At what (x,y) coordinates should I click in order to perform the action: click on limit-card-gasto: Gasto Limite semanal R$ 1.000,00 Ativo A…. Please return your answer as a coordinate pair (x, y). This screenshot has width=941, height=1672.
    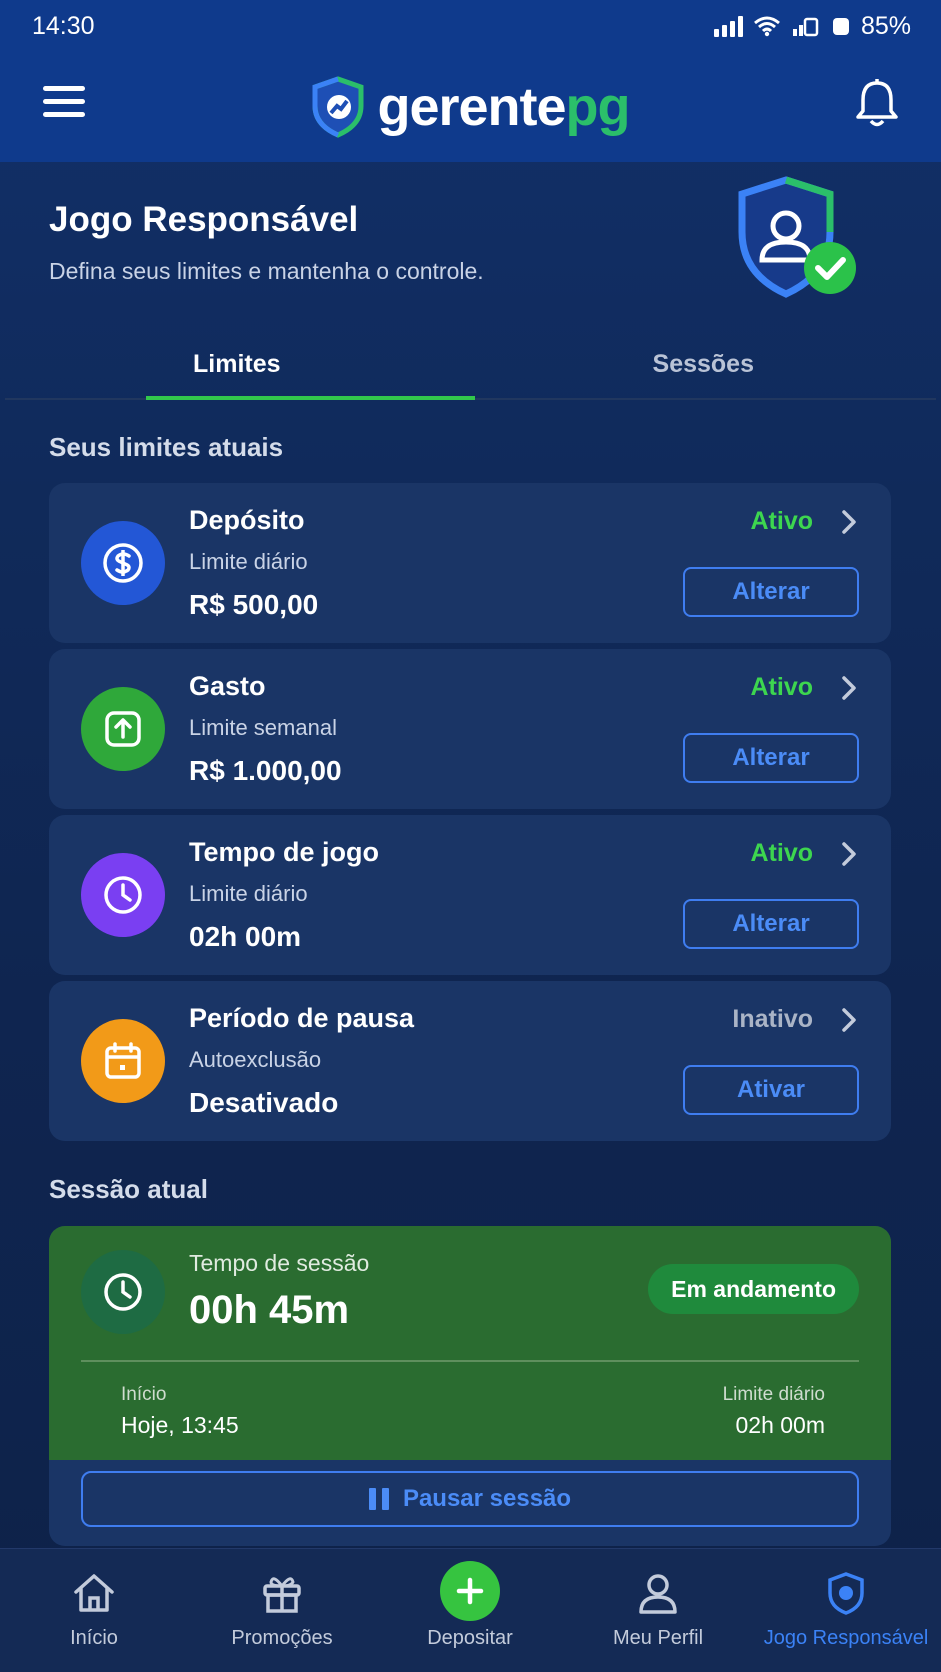
    Looking at the image, I should click on (470, 729).